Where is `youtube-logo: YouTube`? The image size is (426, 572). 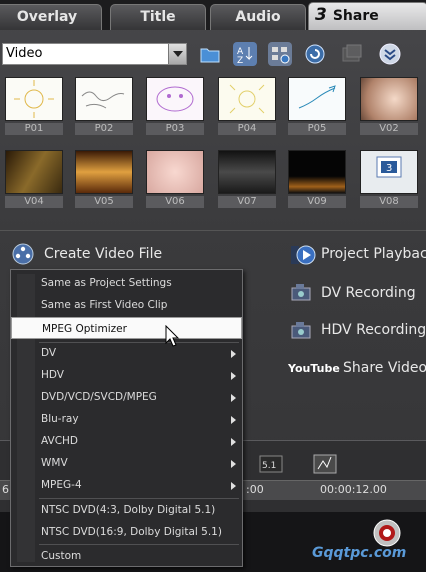 youtube-logo: YouTube is located at coordinates (314, 370).